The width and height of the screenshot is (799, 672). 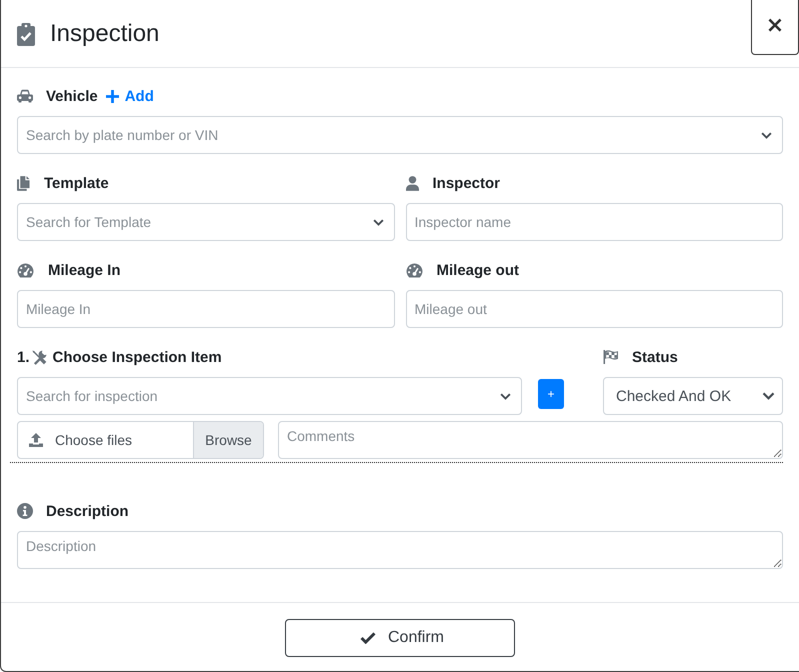 What do you see at coordinates (466, 183) in the screenshot?
I see `inspector-label: Inspector` at bounding box center [466, 183].